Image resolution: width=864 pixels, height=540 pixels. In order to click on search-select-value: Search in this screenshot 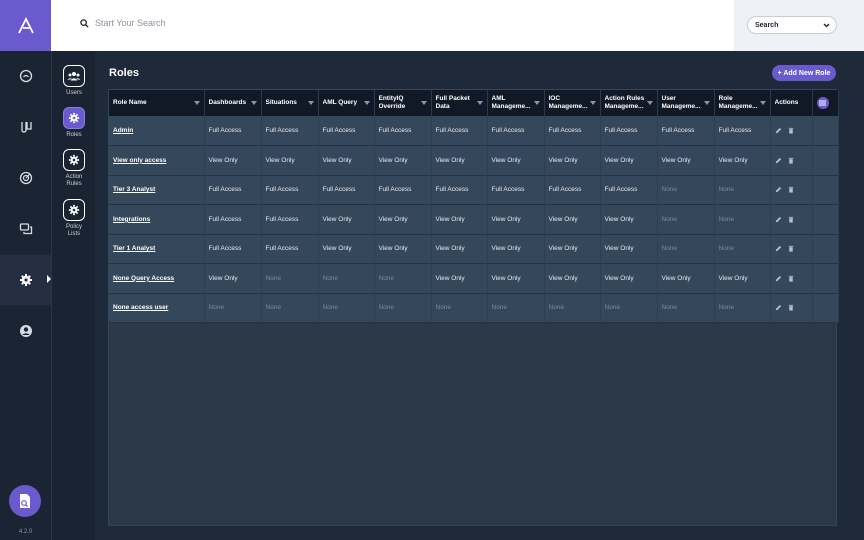, I will do `click(767, 25)`.